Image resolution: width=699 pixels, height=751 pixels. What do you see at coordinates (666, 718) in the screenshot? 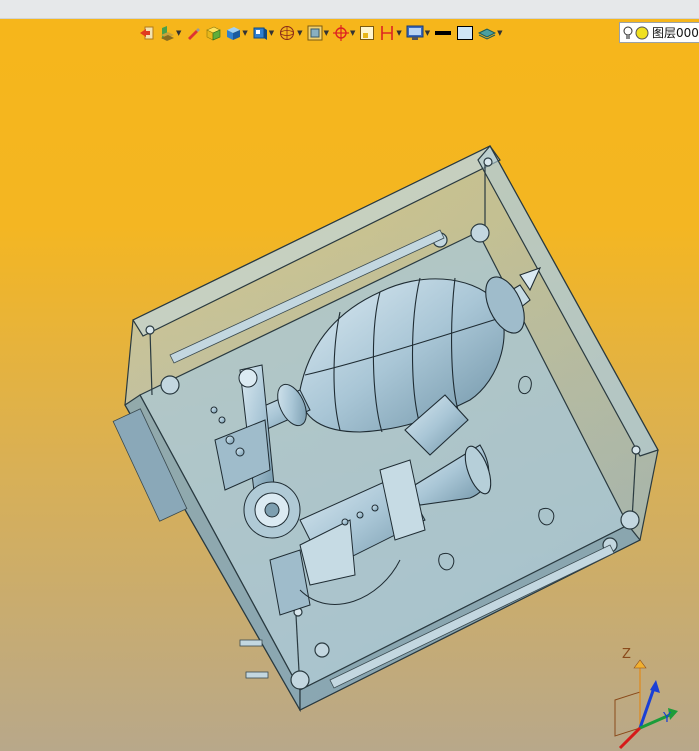
I see `y-axis-label: Y` at bounding box center [666, 718].